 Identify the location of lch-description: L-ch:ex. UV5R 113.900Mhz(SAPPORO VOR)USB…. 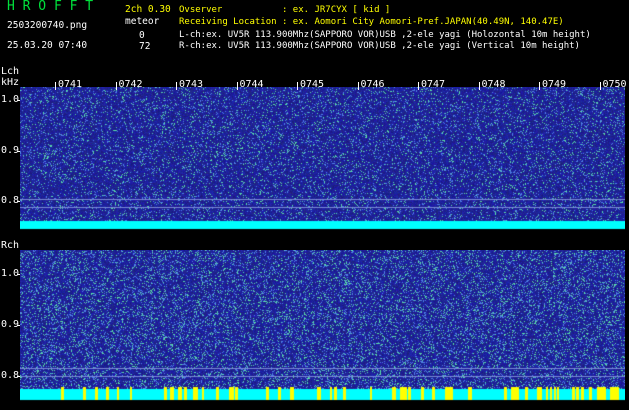
(385, 35).